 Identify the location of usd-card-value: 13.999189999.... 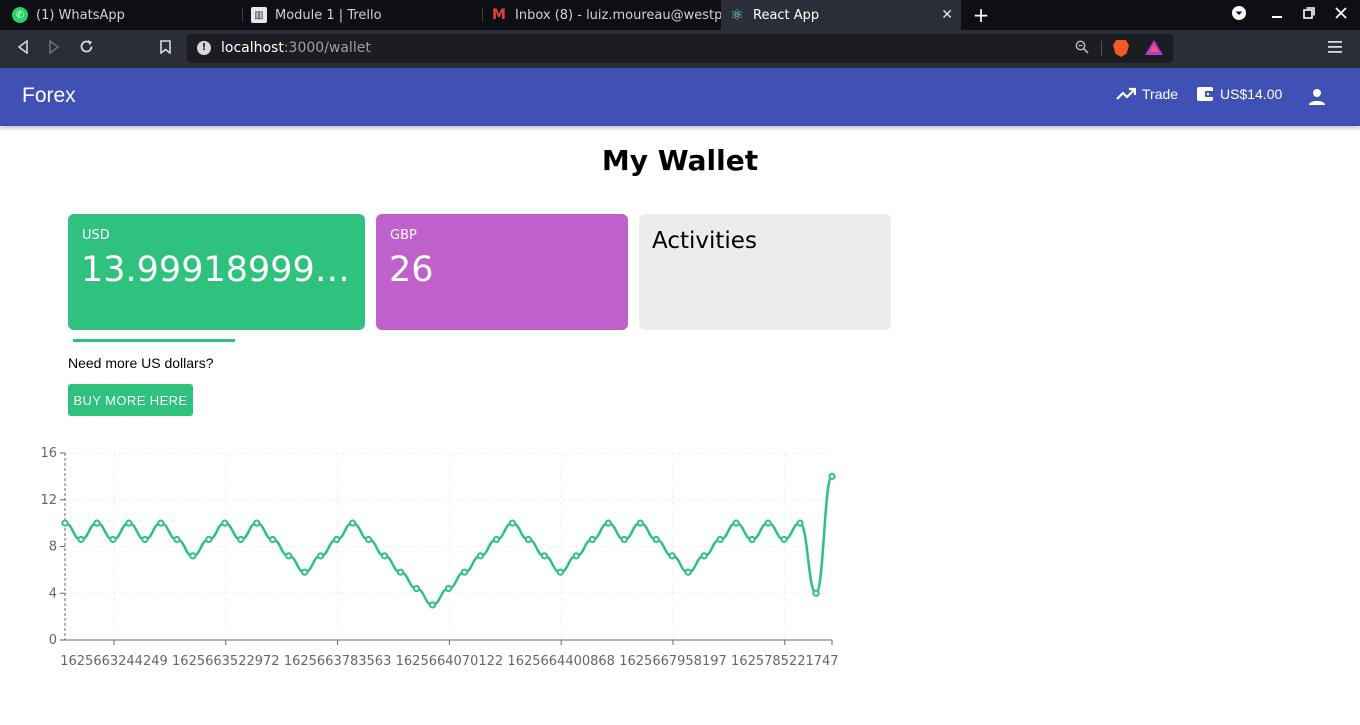
(217, 270).